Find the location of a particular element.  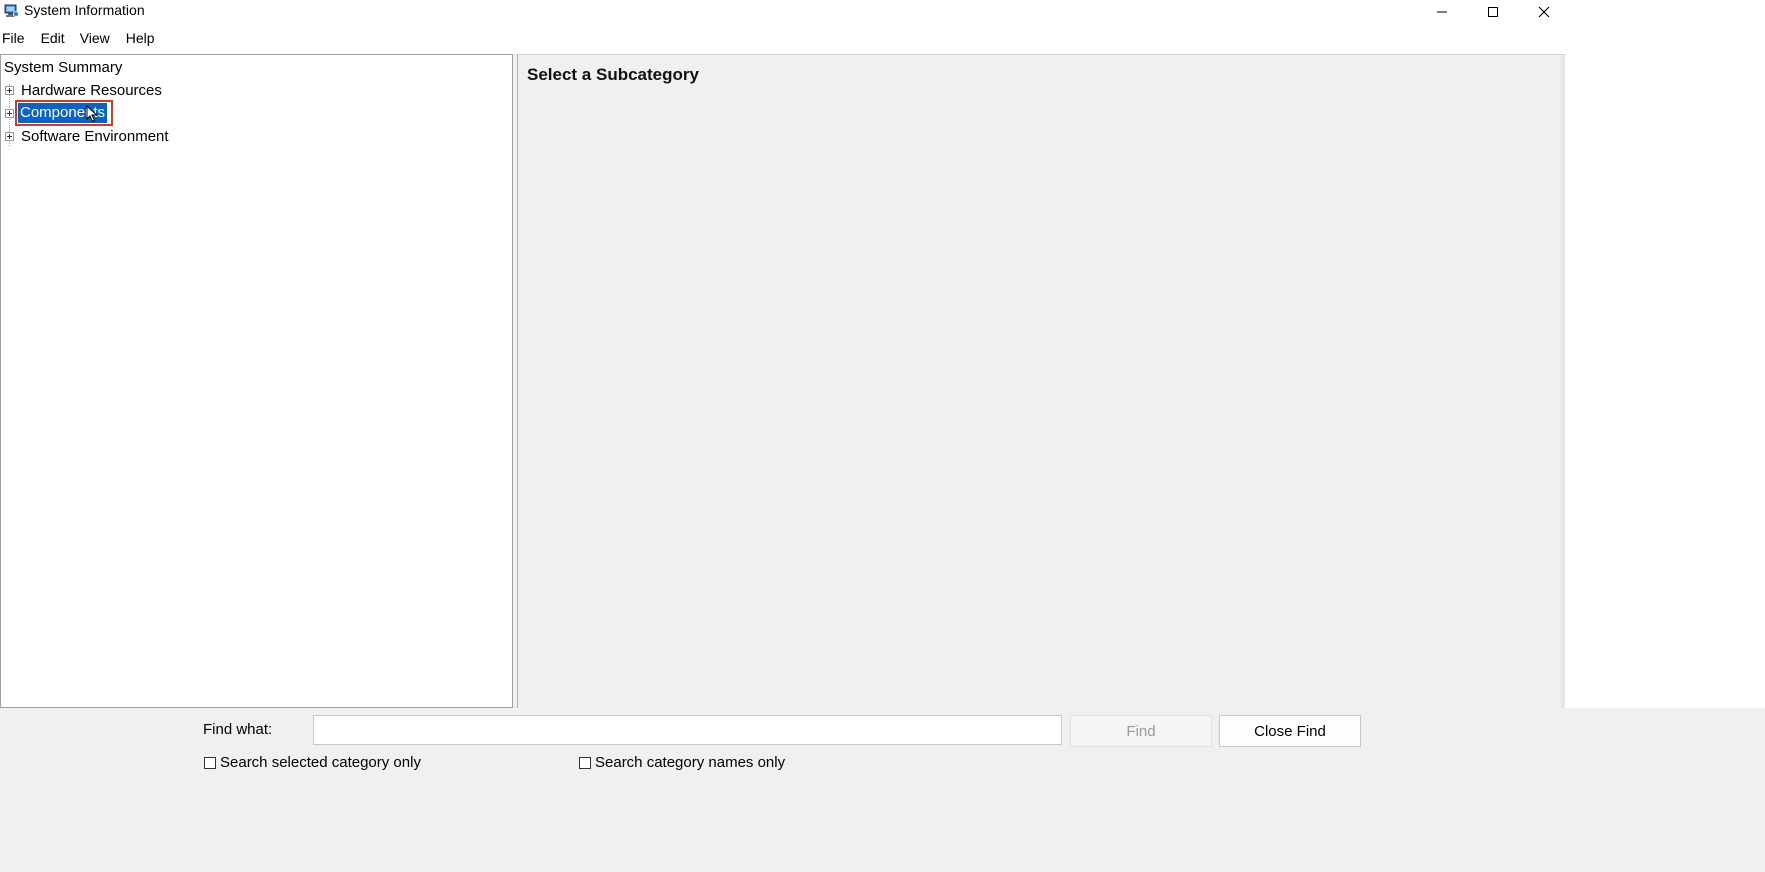

expand-components-icon is located at coordinates (9, 113).